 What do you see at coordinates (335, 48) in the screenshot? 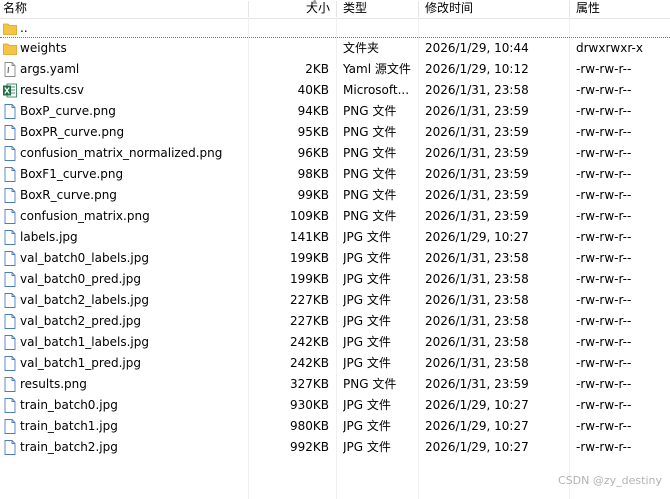
I see `file-row: weights 文件夹 2026/1/29, 10:44 drwxrwxr-x` at bounding box center [335, 48].